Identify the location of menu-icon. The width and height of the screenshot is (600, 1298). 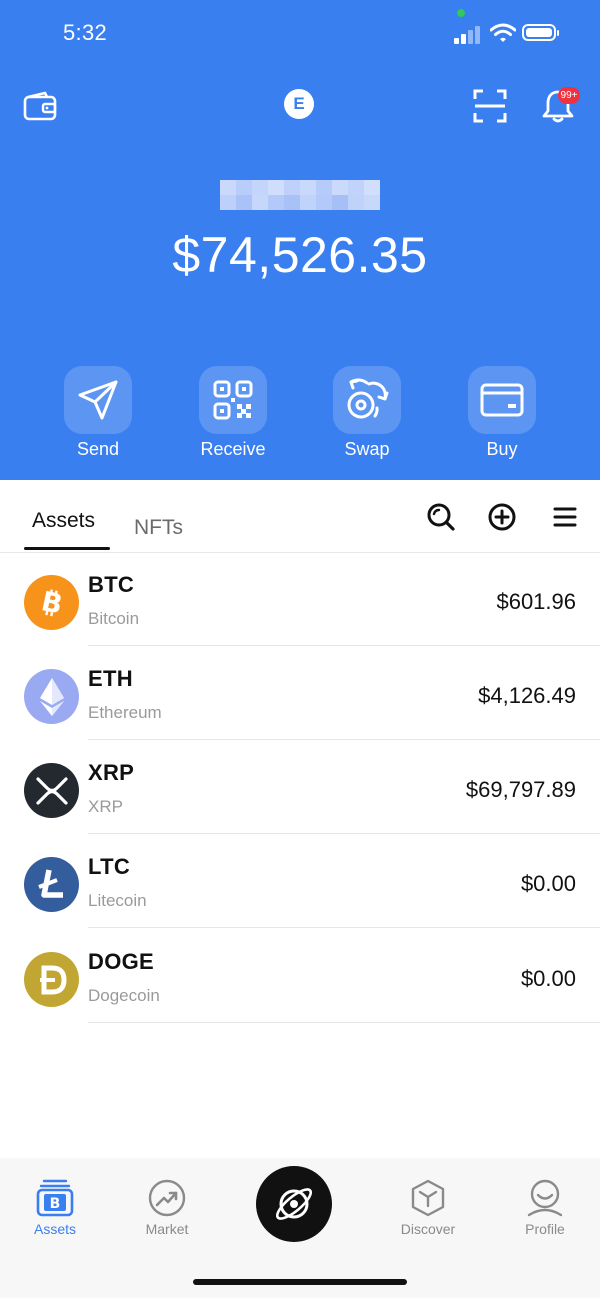
(565, 517).